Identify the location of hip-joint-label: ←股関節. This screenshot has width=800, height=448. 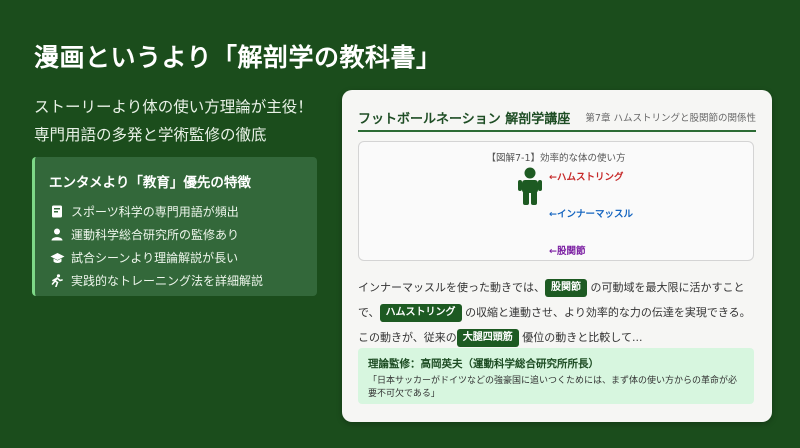
(567, 251).